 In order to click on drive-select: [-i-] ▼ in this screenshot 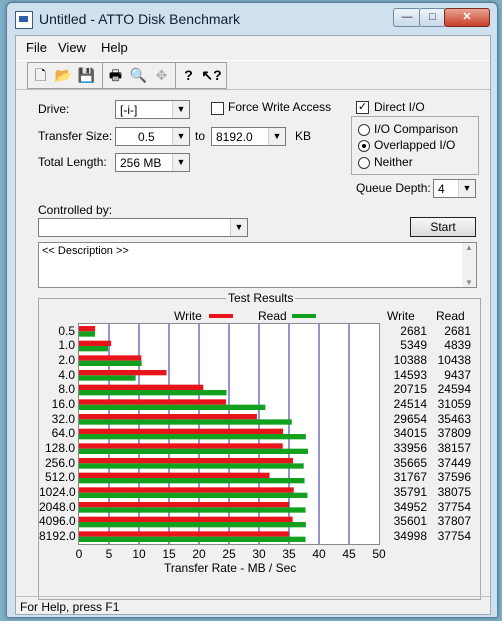, I will do `click(152, 109)`.